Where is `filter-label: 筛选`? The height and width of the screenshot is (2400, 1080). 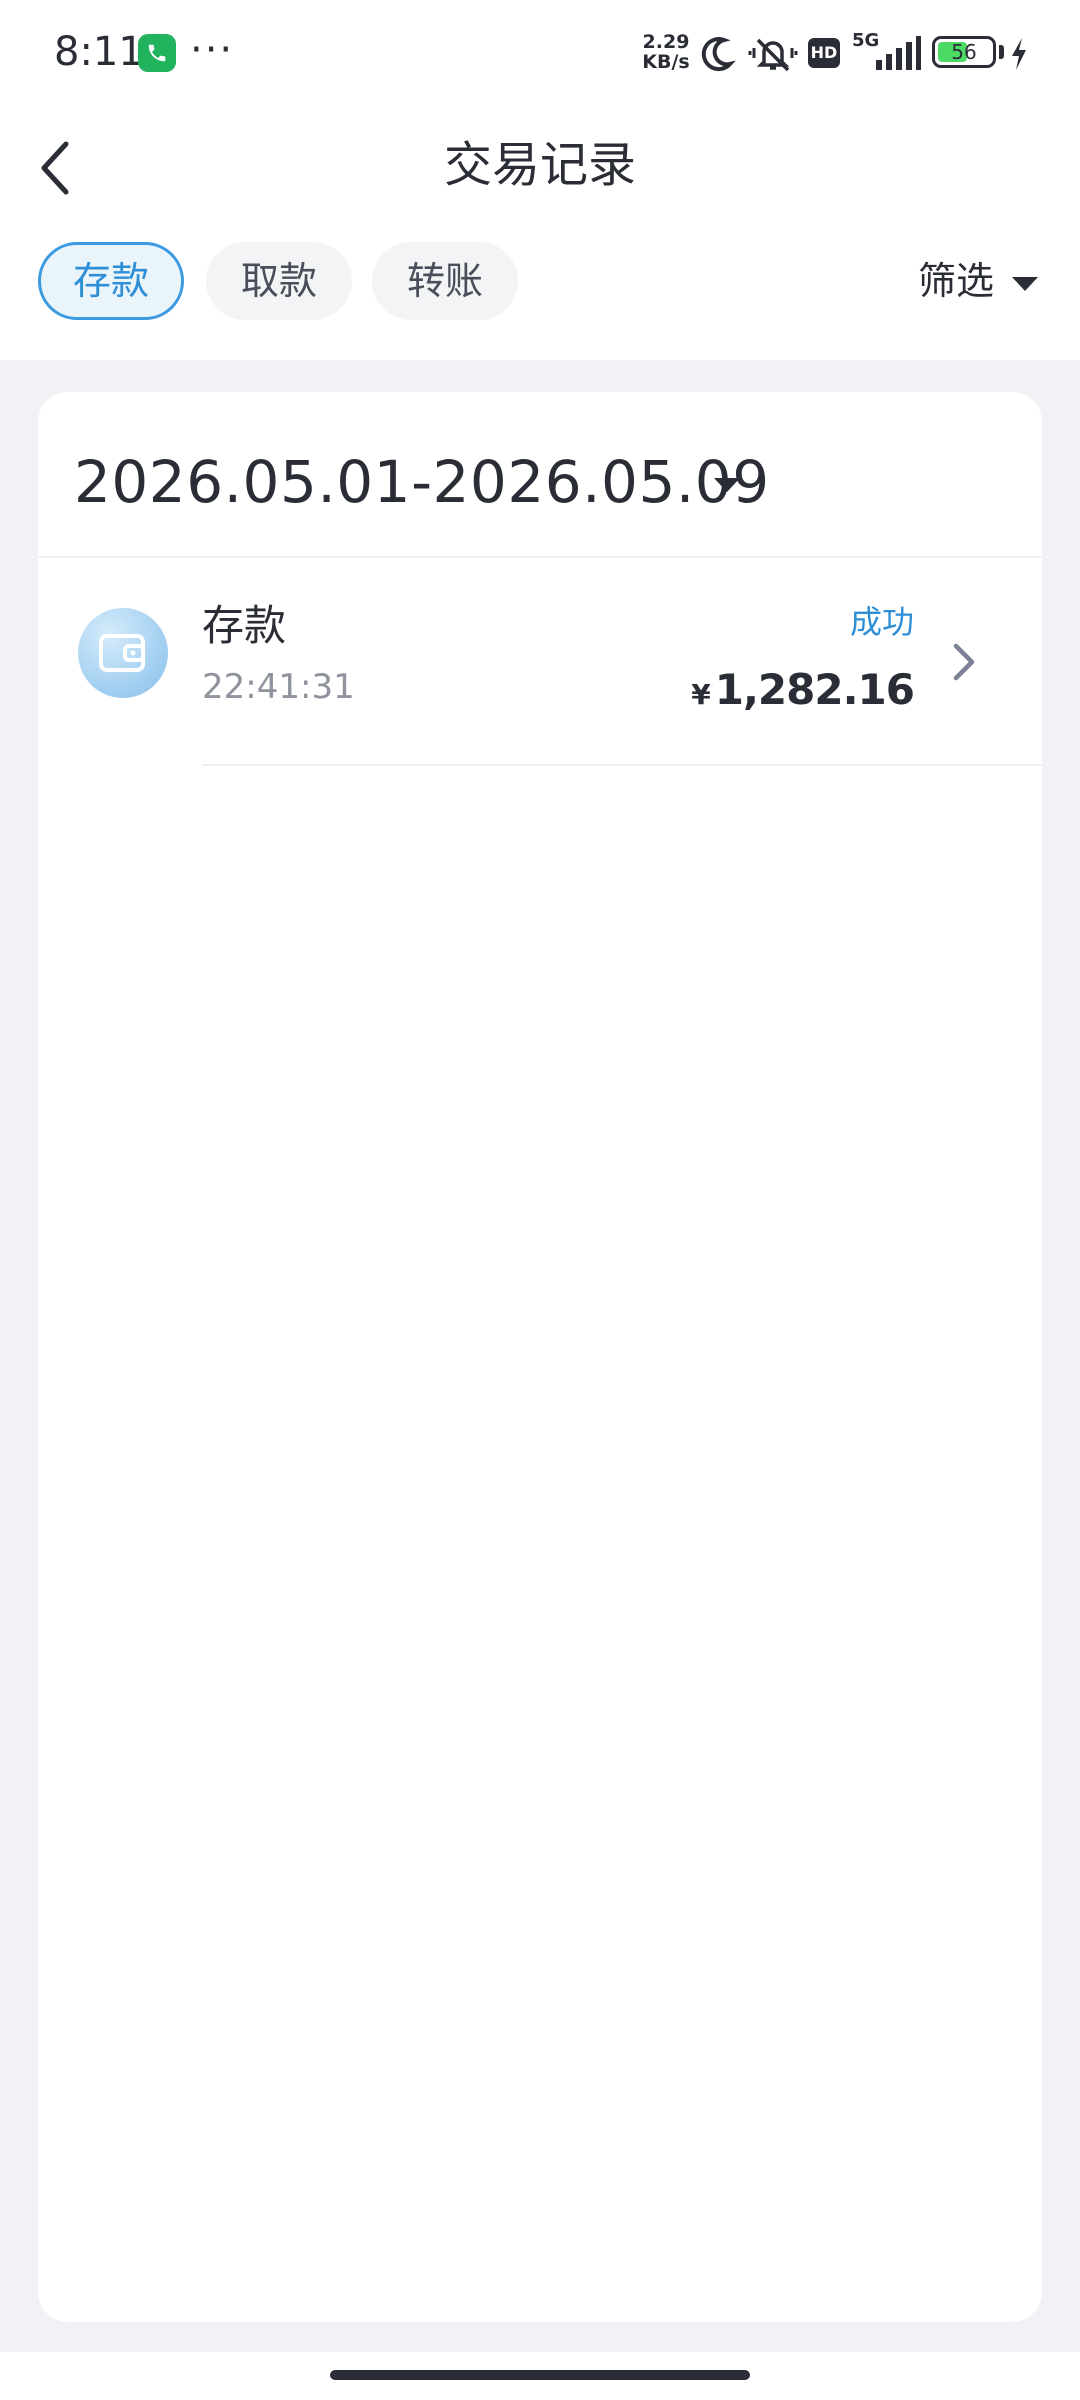
filter-label: 筛选 is located at coordinates (955, 281).